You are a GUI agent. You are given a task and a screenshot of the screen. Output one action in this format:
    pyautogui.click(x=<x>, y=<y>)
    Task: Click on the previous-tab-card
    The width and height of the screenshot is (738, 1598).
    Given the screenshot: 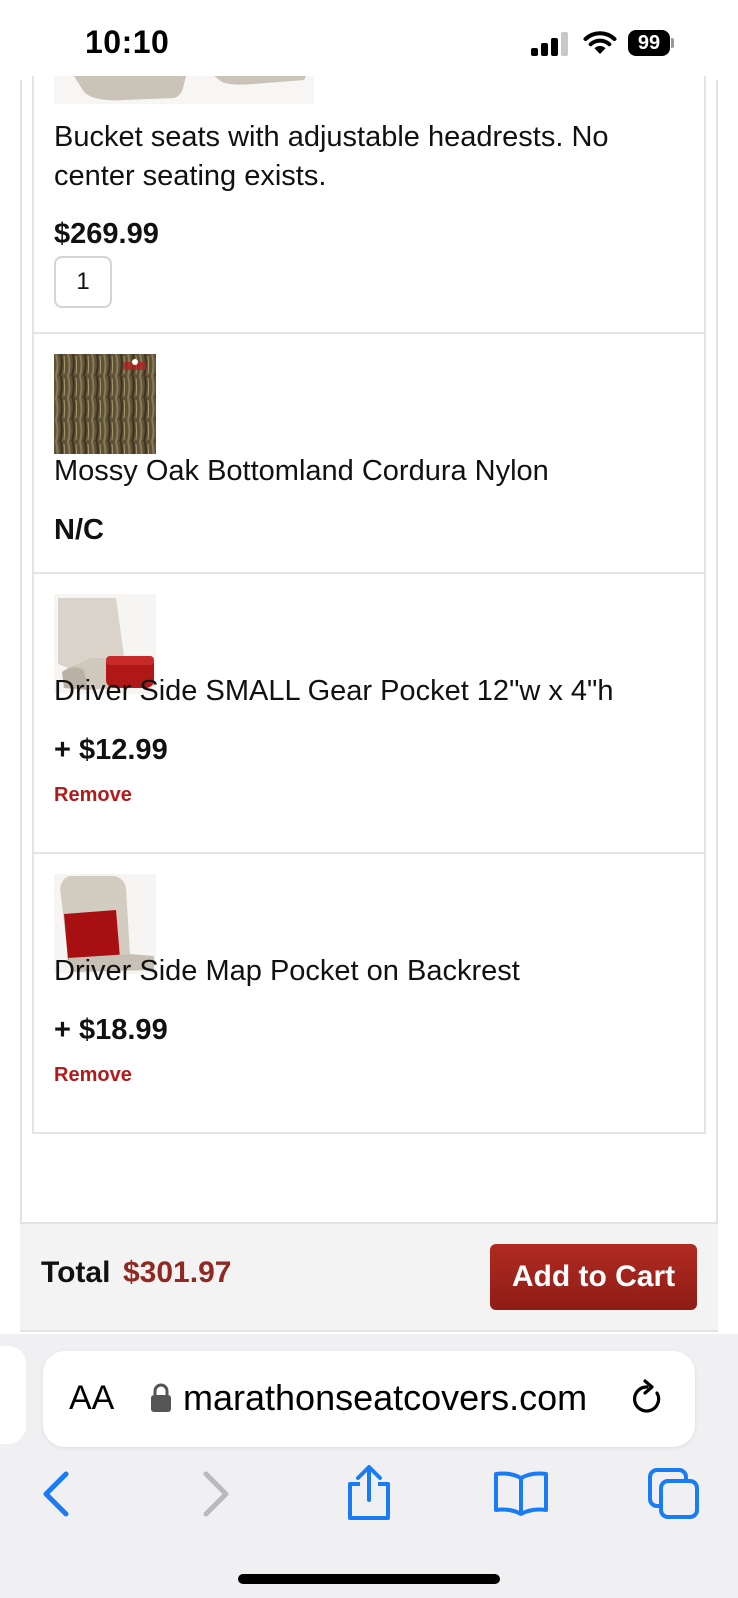 What is the action you would take?
    pyautogui.click(x=13, y=1395)
    